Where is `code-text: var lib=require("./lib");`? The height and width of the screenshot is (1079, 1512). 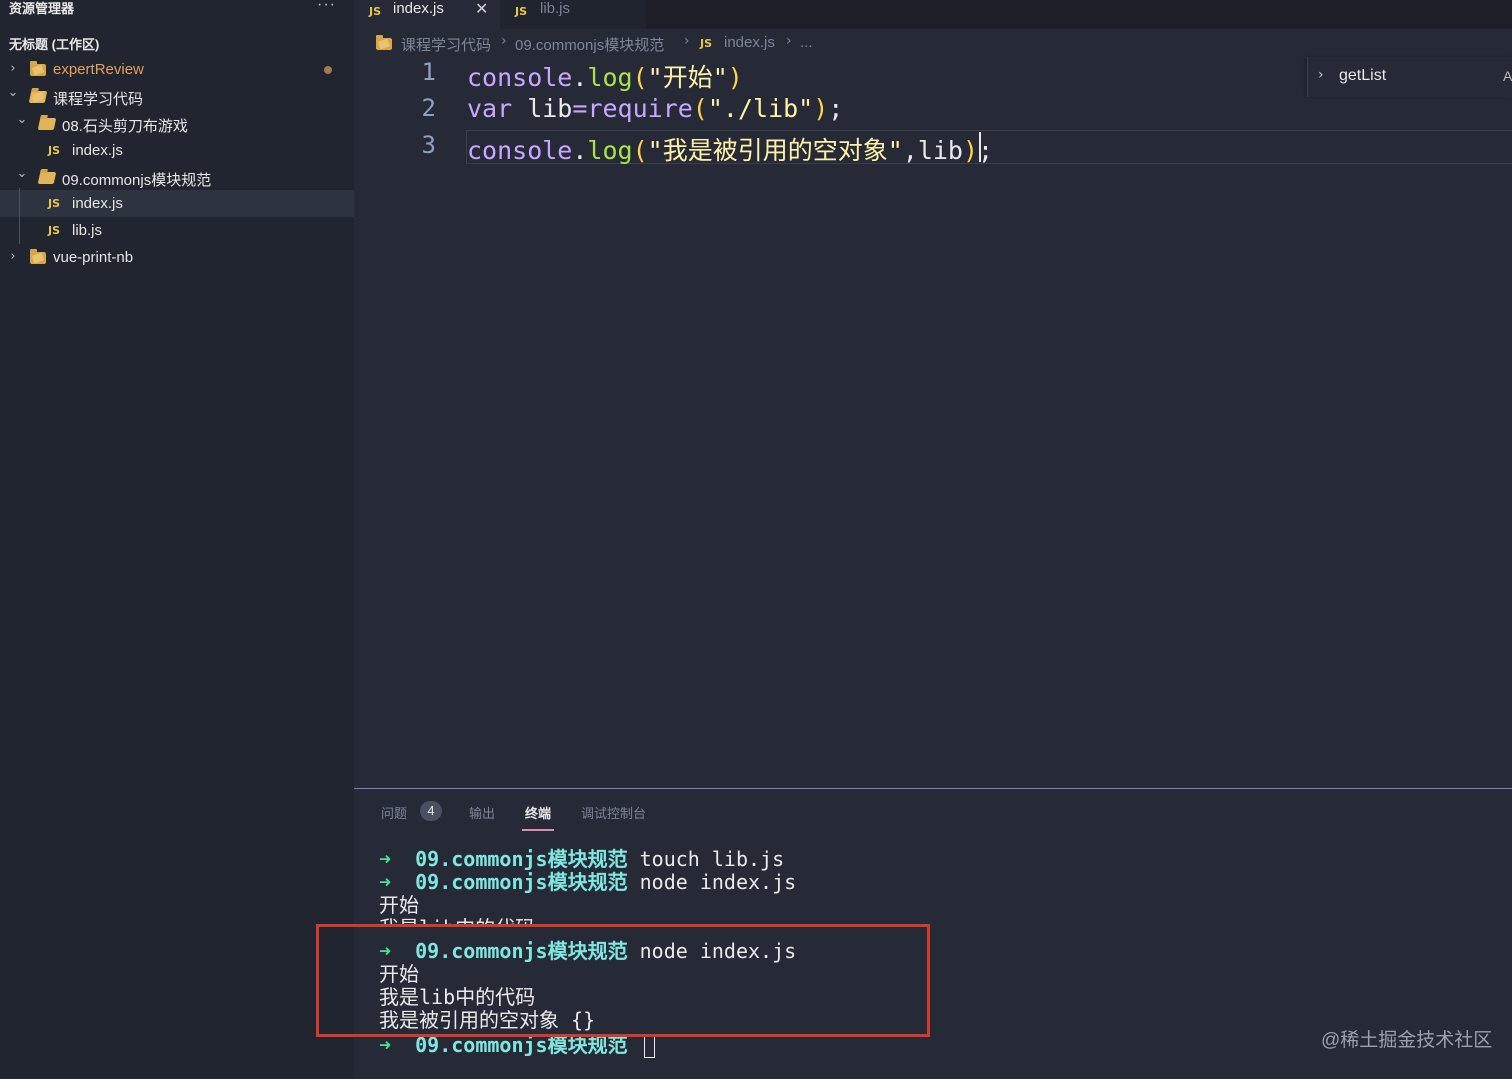
code-text: var lib=require("./lib"); is located at coordinates (655, 108).